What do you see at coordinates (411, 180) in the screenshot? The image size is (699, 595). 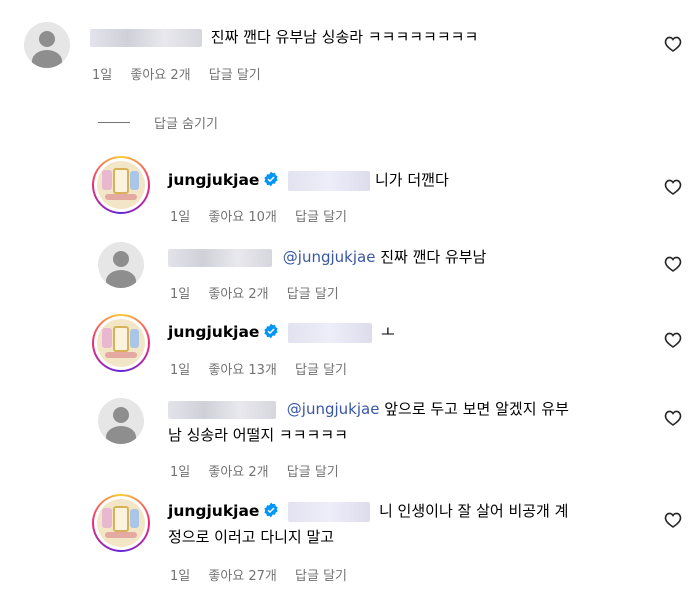 I see `reply-text: 니가 더깬다` at bounding box center [411, 180].